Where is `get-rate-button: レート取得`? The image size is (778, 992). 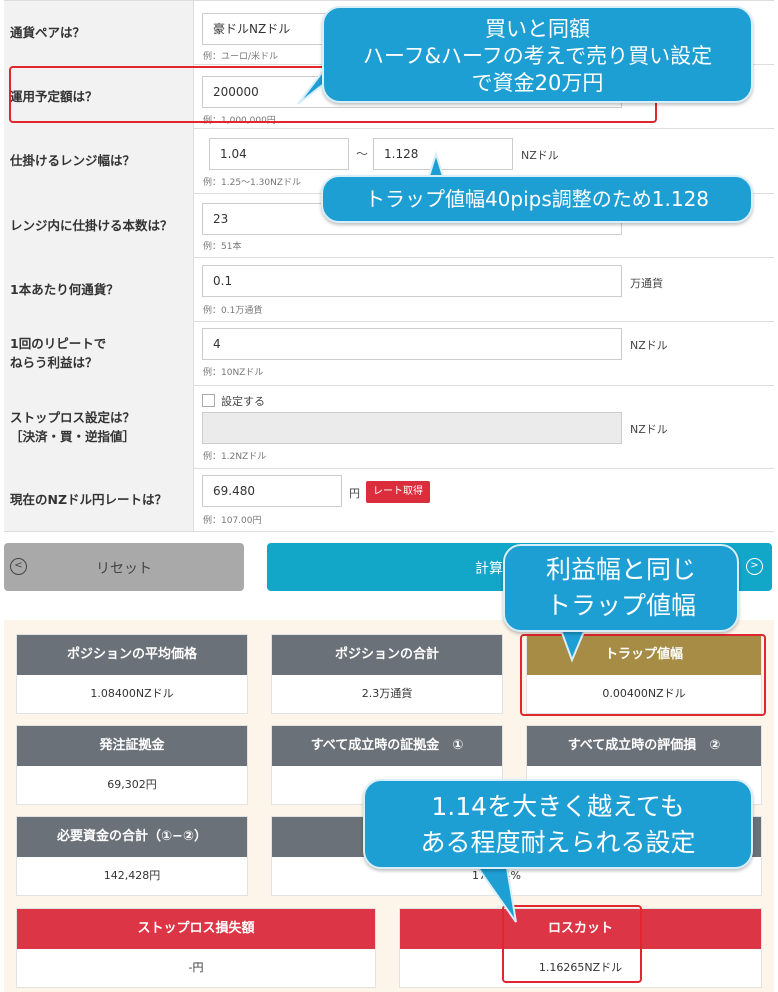
get-rate-button: レート取得 is located at coordinates (398, 492).